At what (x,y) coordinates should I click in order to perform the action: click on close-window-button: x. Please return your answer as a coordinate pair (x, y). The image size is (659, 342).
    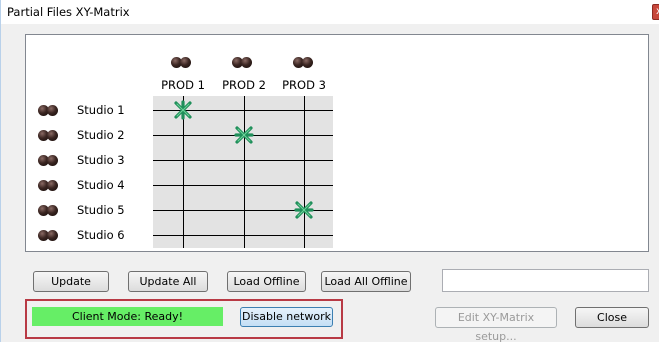
    Looking at the image, I should click on (655, 12).